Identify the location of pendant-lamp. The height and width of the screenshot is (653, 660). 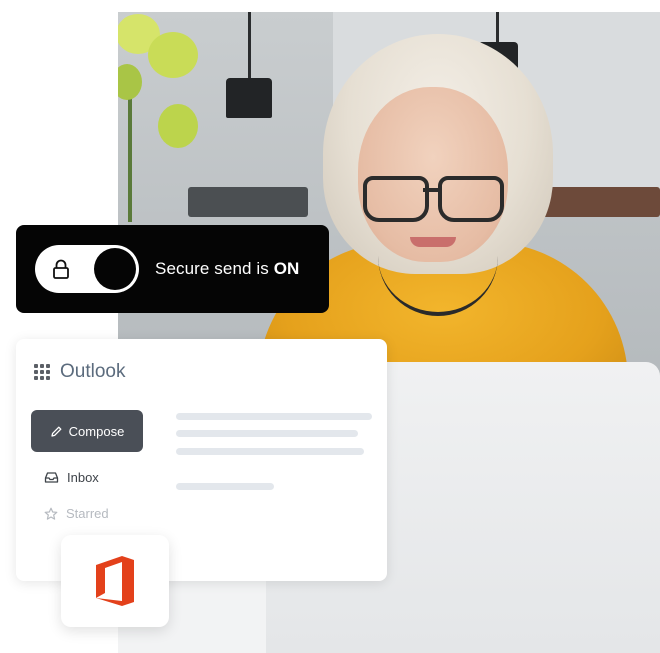
(249, 98).